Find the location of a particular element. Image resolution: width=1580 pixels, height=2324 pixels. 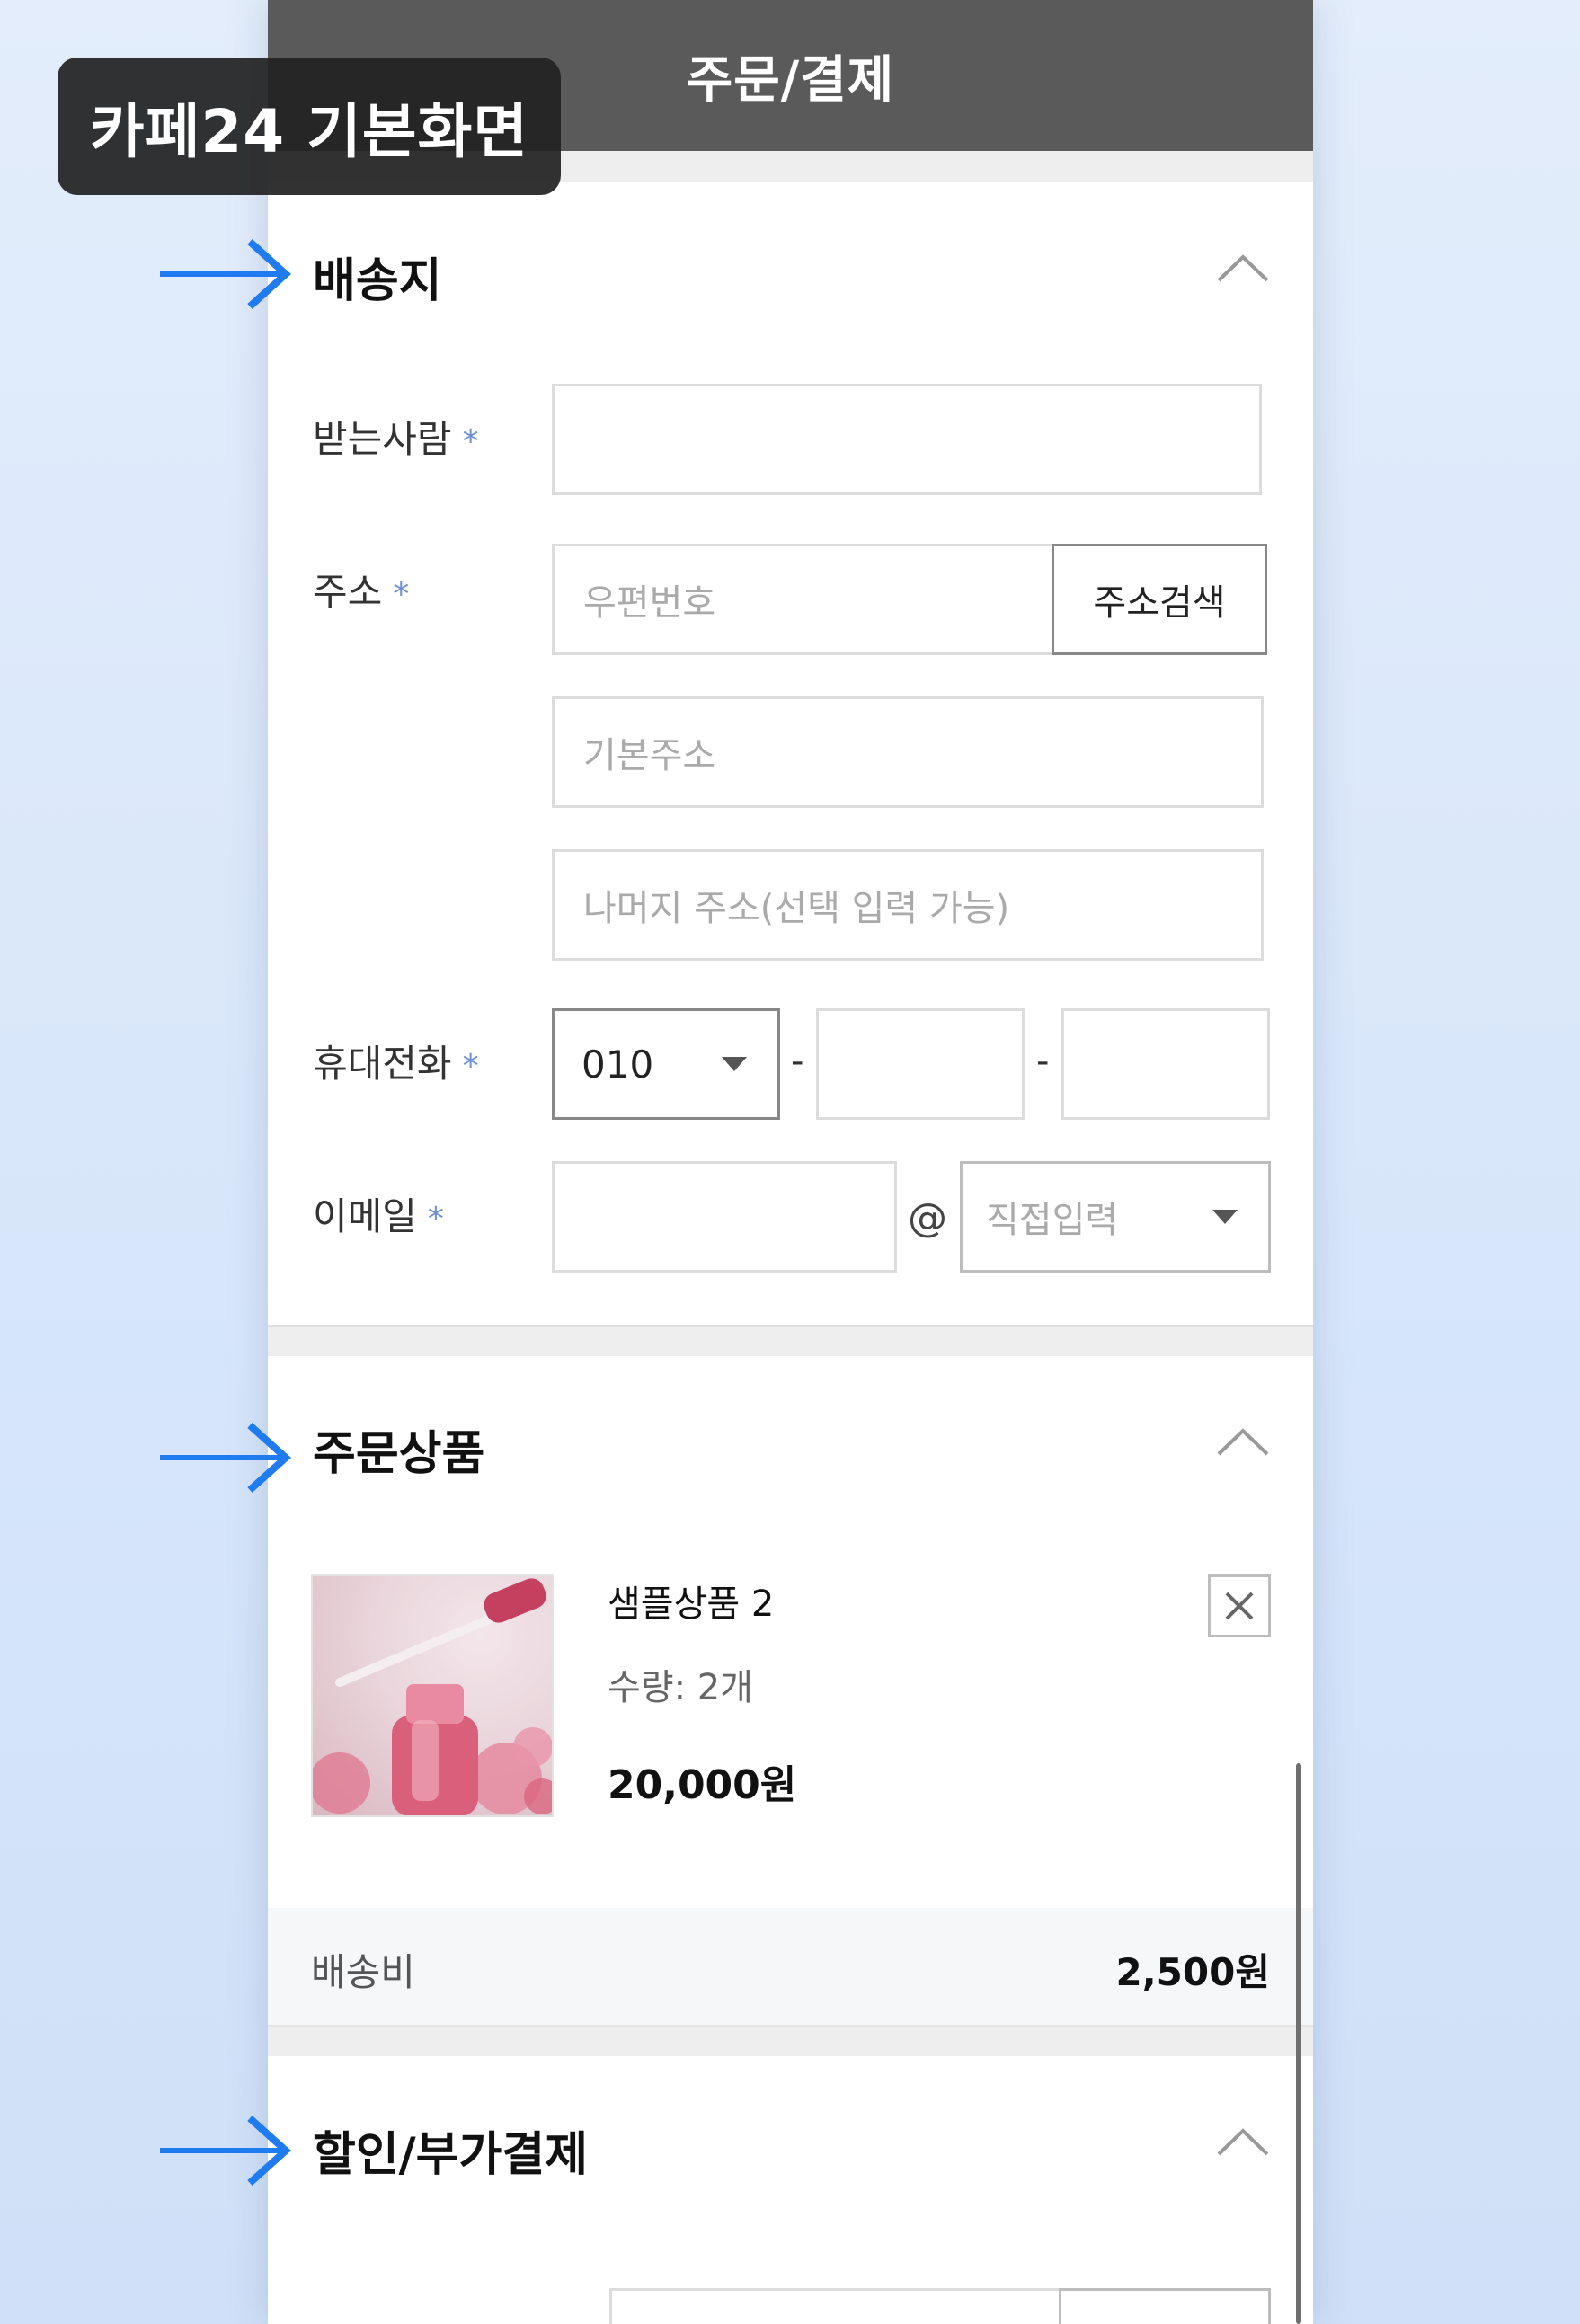

discount-input is located at coordinates (835, 2306).